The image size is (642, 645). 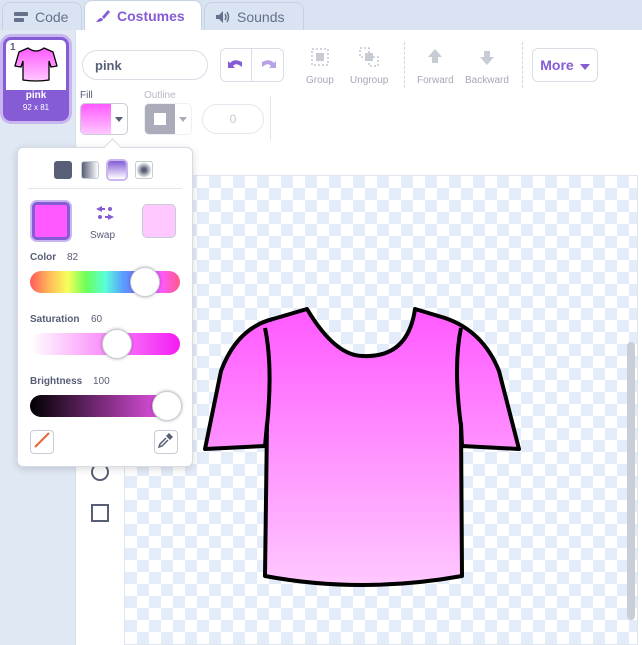 I want to click on more-label: More, so click(x=557, y=65).